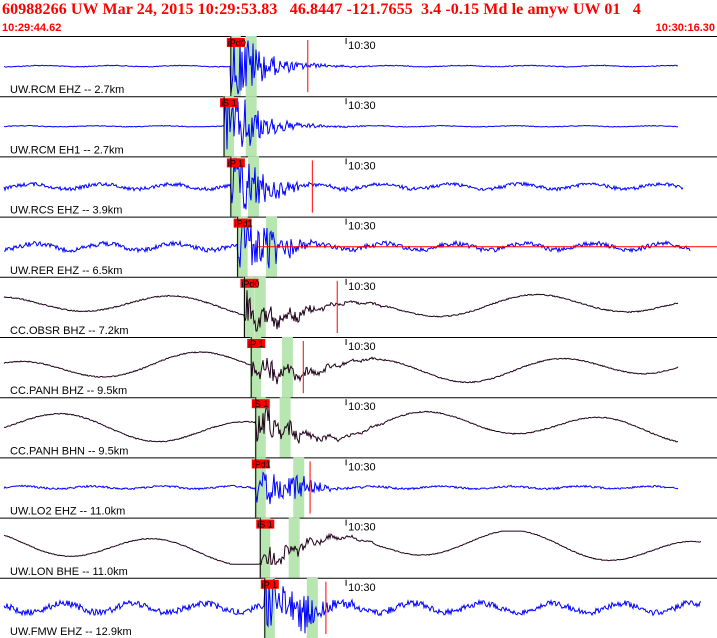  I want to click on trace-row: iS 1 10:30 UW.RCM EH1 -- 2.7km, so click(358, 126).